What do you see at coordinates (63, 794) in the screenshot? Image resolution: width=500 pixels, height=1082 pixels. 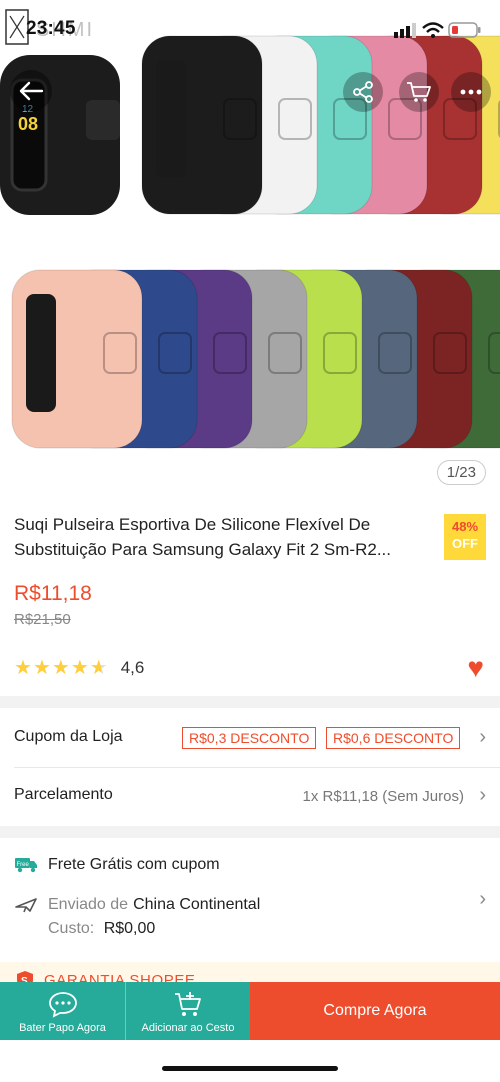 I see `installment-label: Parcelamento` at bounding box center [63, 794].